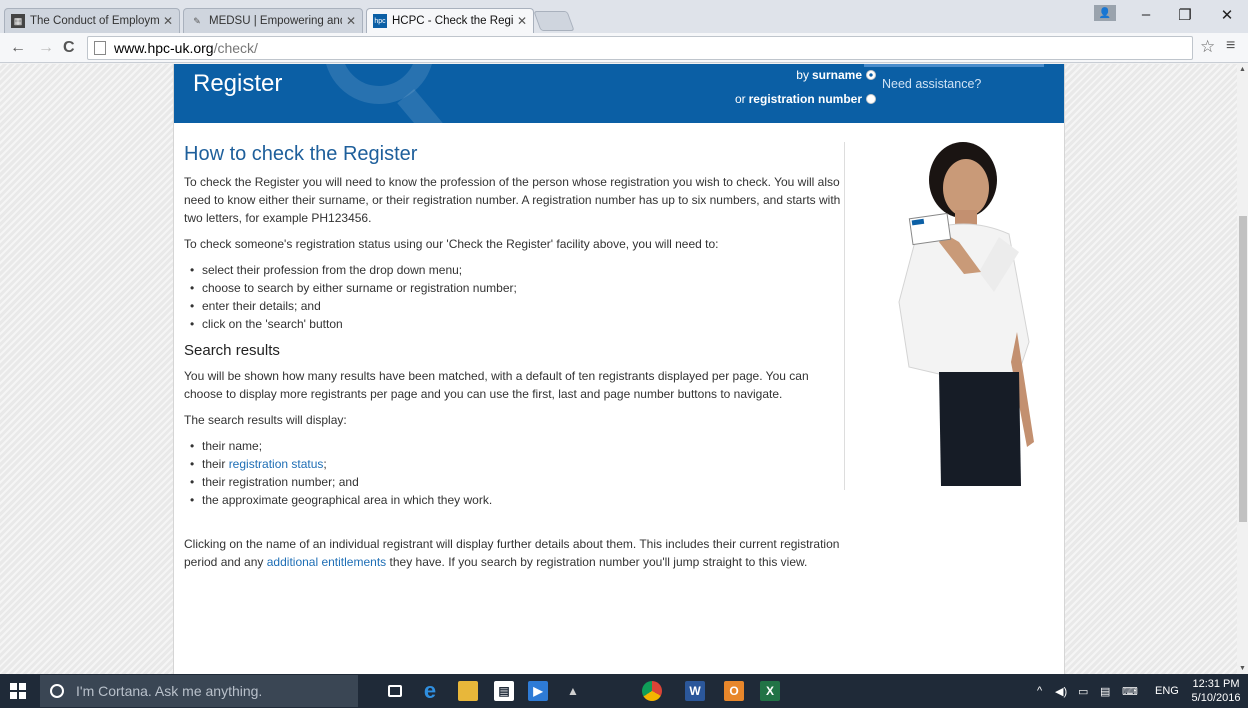 The width and height of the screenshot is (1248, 708). What do you see at coordinates (640, 48) in the screenshot?
I see `address-bar: www.hpc-uk.org/check/` at bounding box center [640, 48].